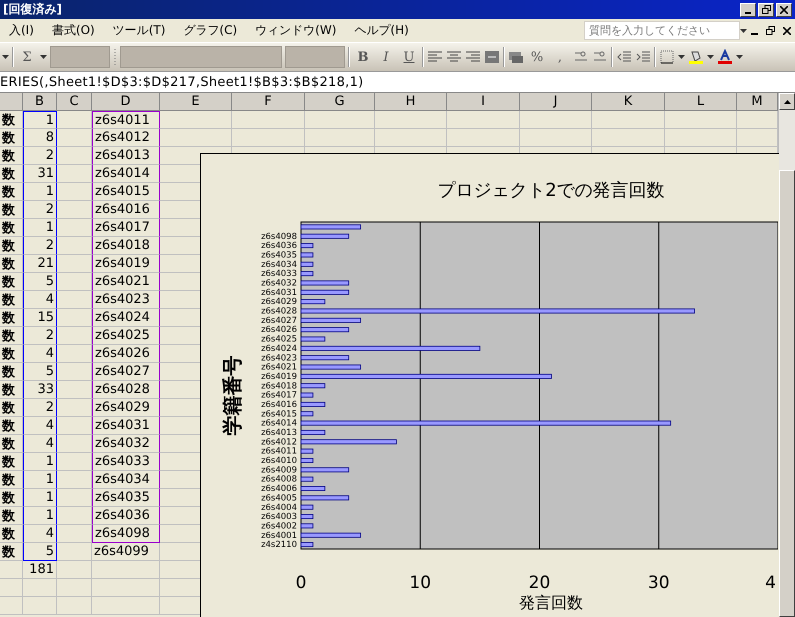  What do you see at coordinates (556, 102) in the screenshot?
I see `column-header: J` at bounding box center [556, 102].